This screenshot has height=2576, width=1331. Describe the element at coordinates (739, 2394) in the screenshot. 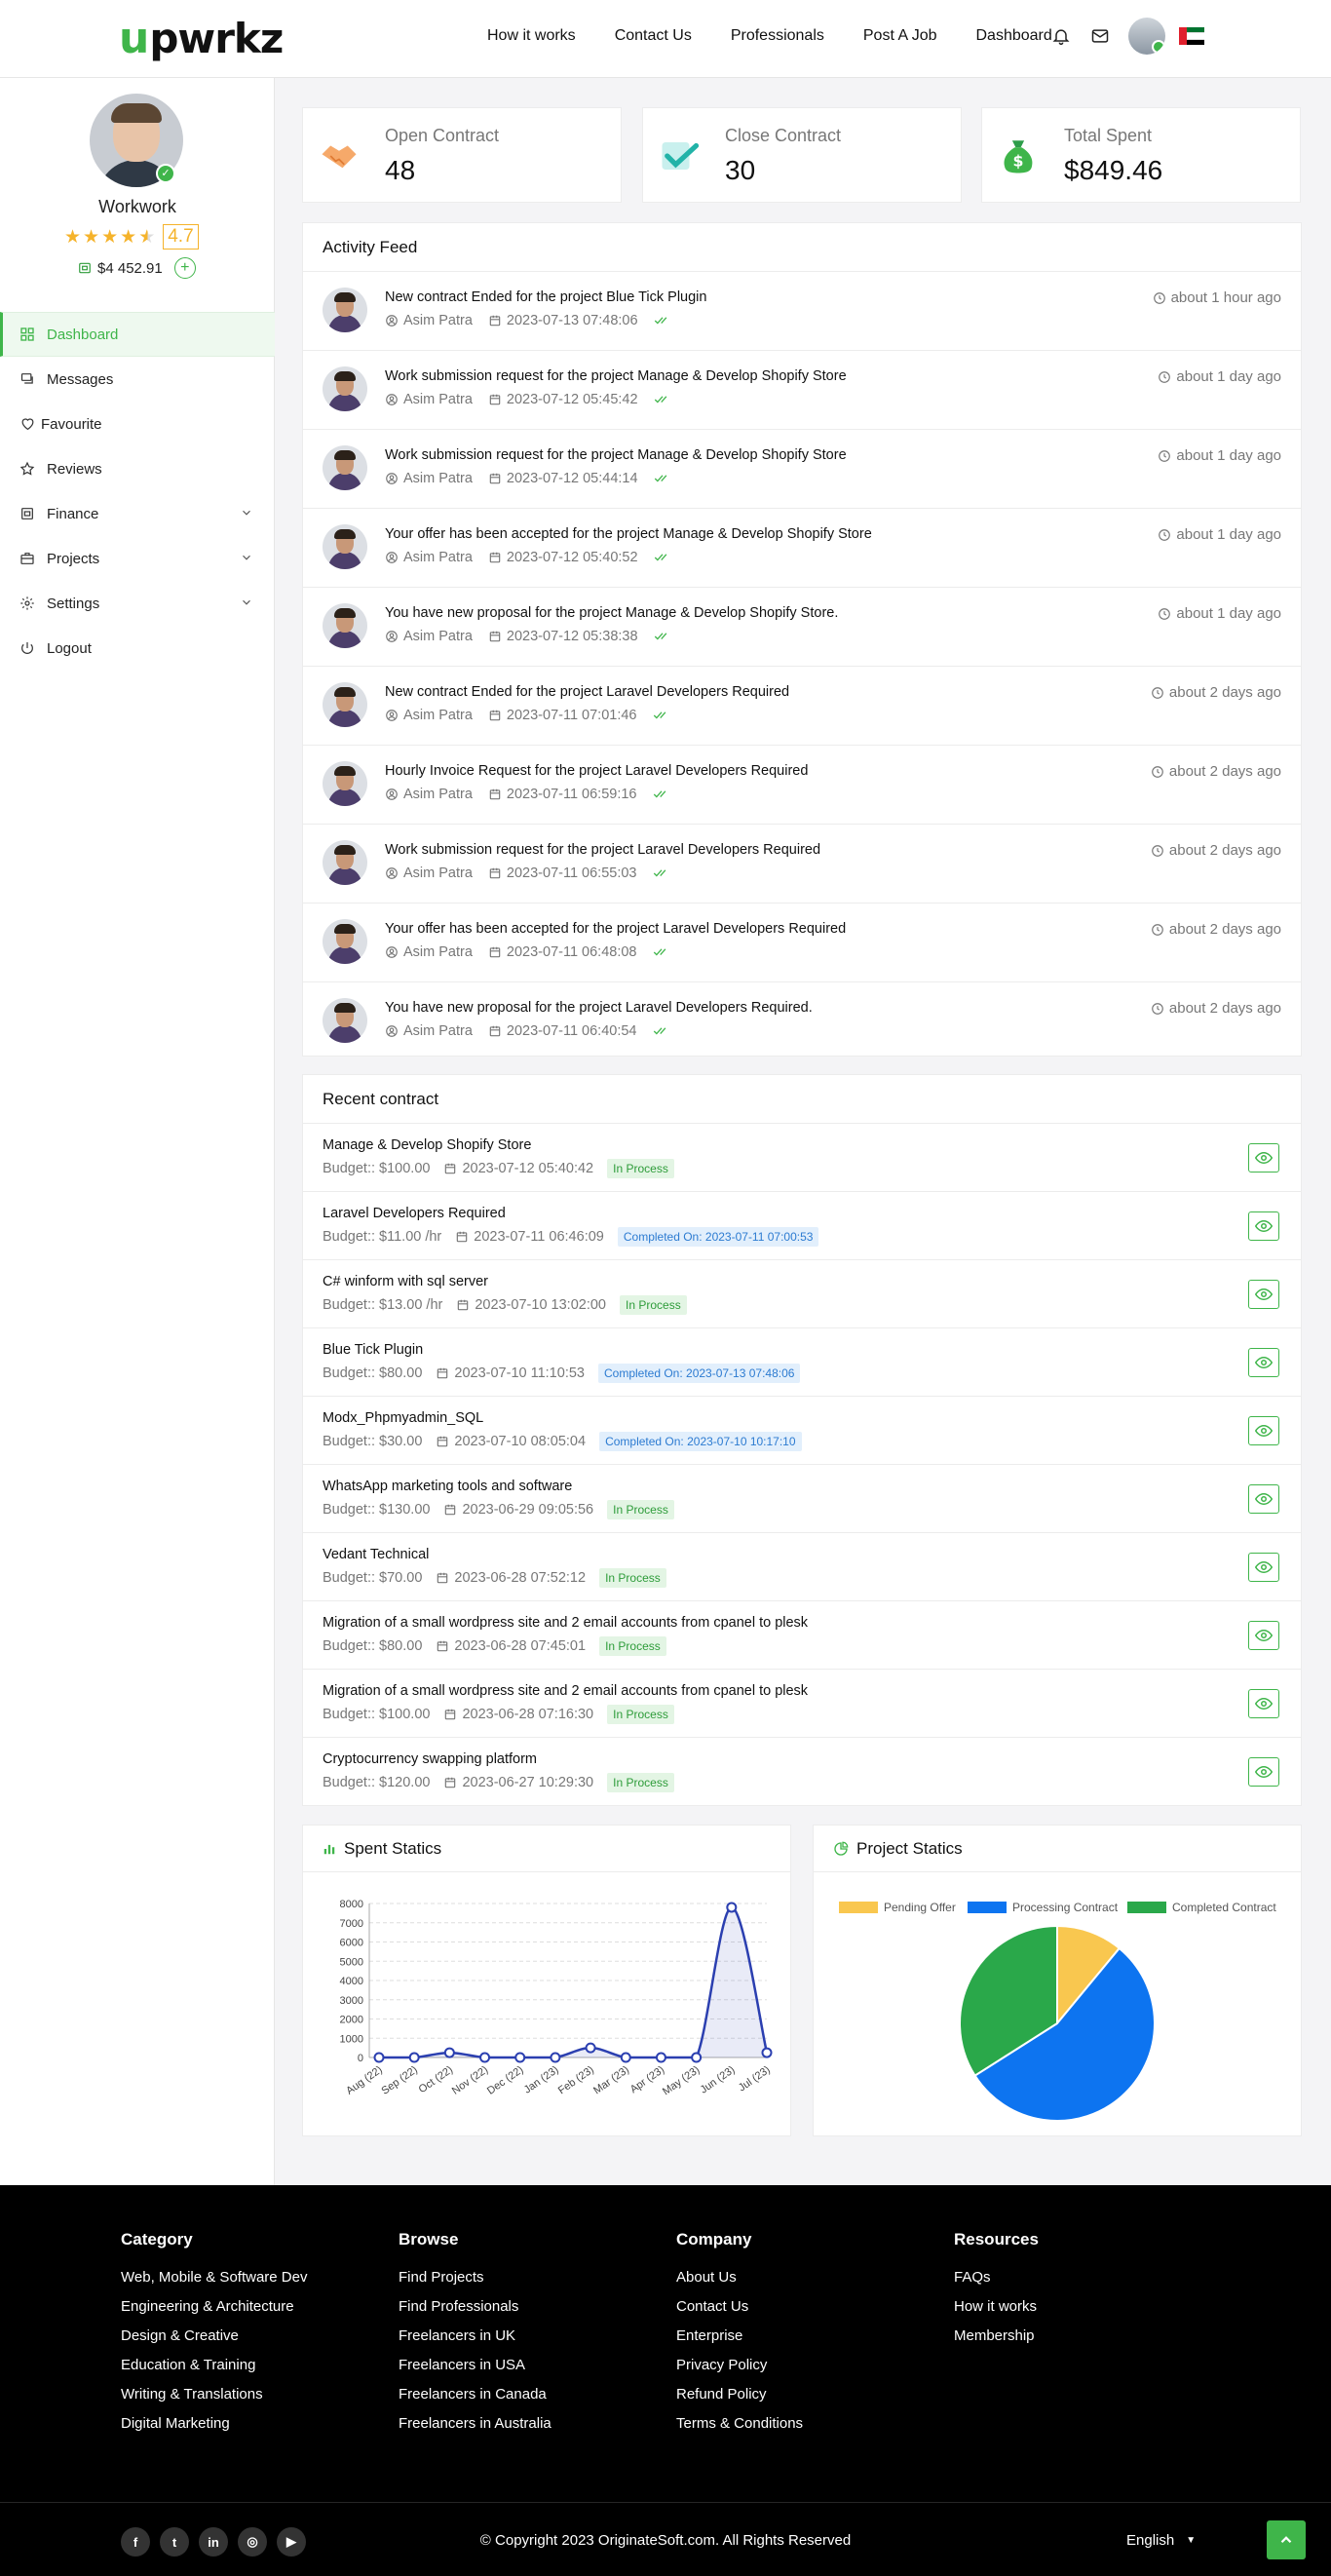

I see `footer-link: Refund Policy` at that location.